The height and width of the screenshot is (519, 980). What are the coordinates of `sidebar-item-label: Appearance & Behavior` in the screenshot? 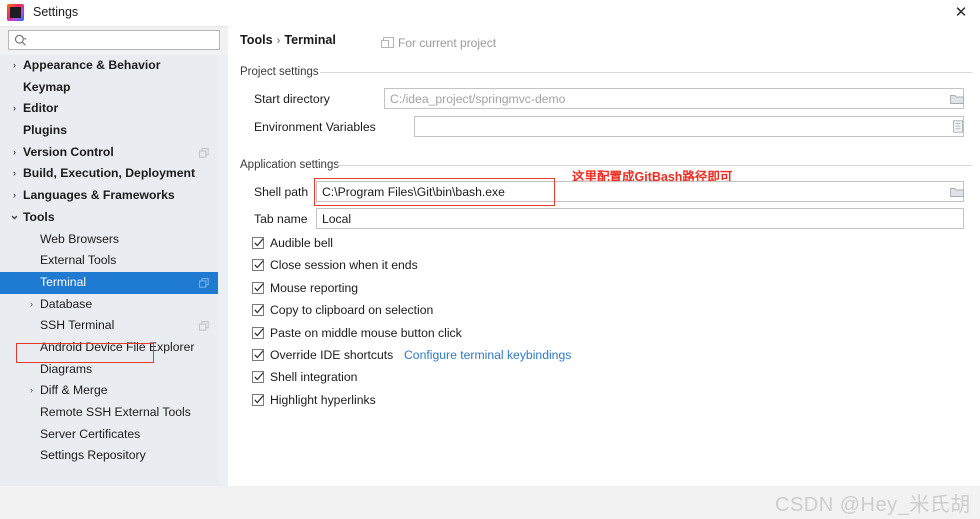 It's located at (92, 65).